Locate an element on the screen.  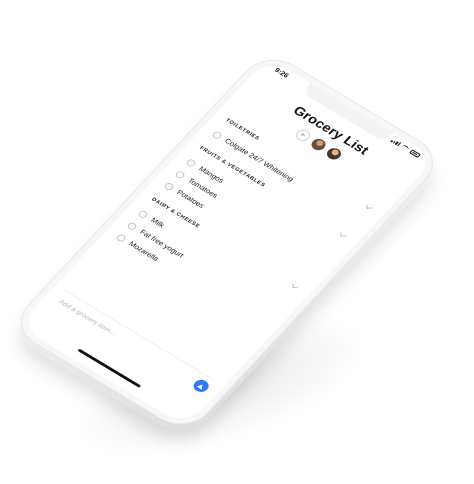
add-collaborator-button: + is located at coordinates (302, 135).